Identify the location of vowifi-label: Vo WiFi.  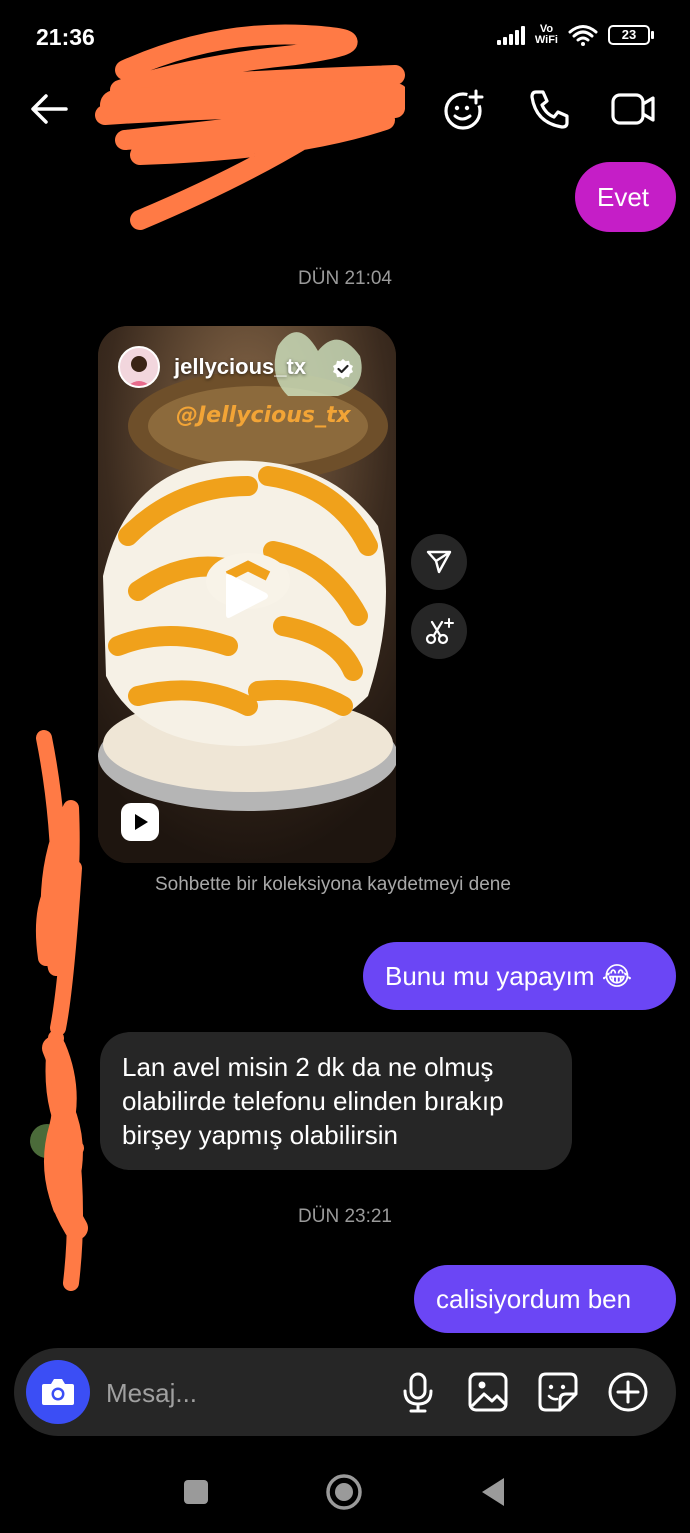
(546, 35).